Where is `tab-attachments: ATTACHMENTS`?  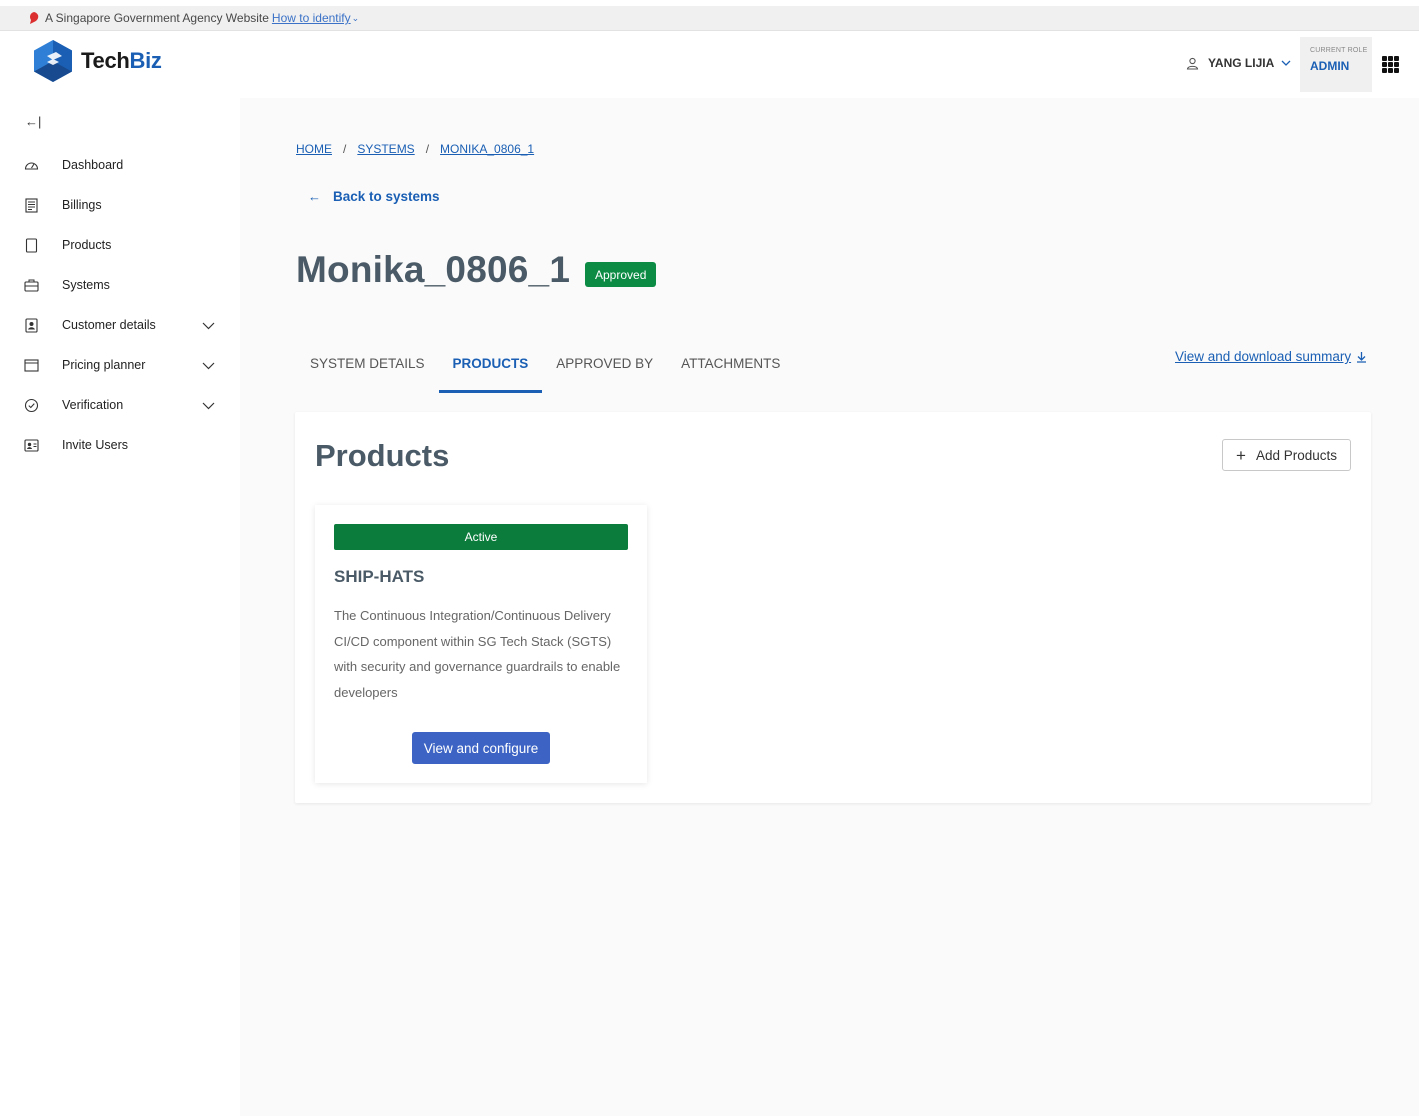 tab-attachments: ATTACHMENTS is located at coordinates (730, 363).